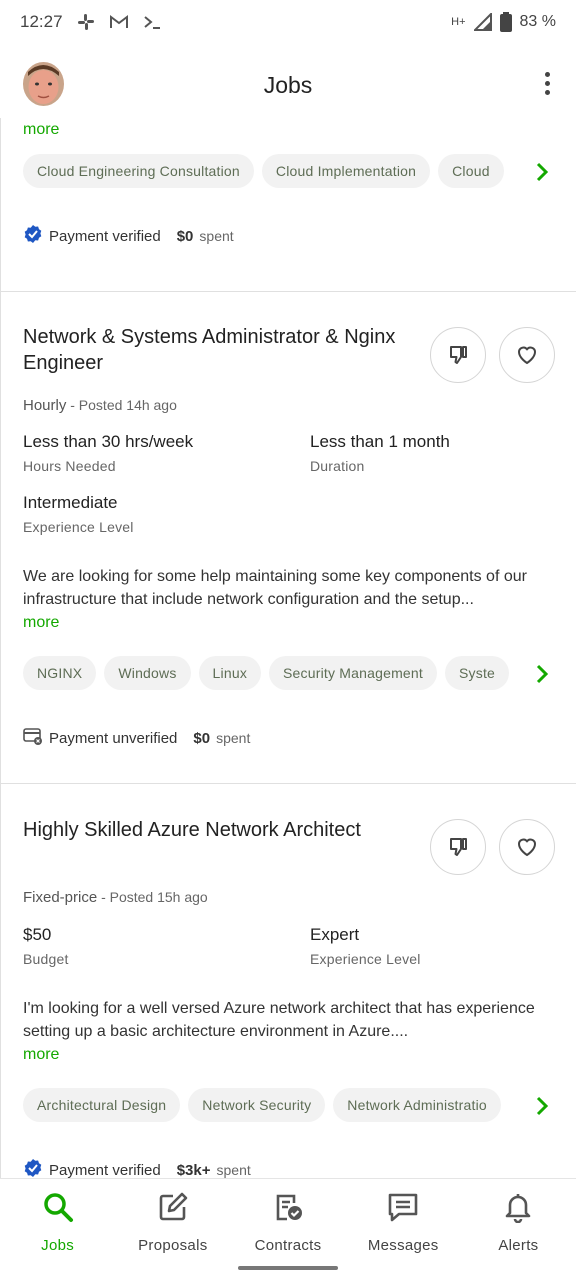 The width and height of the screenshot is (576, 1280). I want to click on payment-info: Payment verified $0 spent, so click(128, 236).